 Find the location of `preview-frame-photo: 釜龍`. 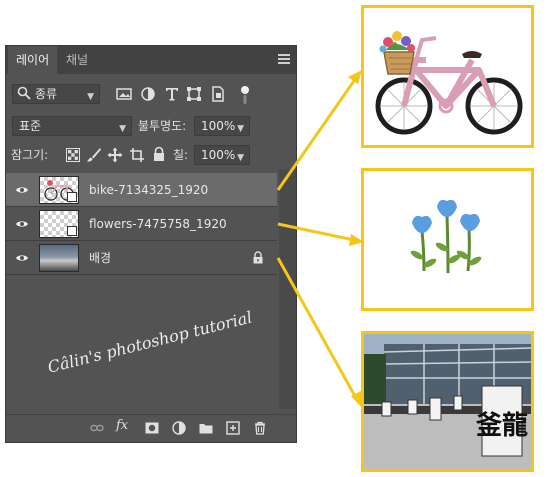

preview-frame-photo: 釜龍 is located at coordinates (447, 401).